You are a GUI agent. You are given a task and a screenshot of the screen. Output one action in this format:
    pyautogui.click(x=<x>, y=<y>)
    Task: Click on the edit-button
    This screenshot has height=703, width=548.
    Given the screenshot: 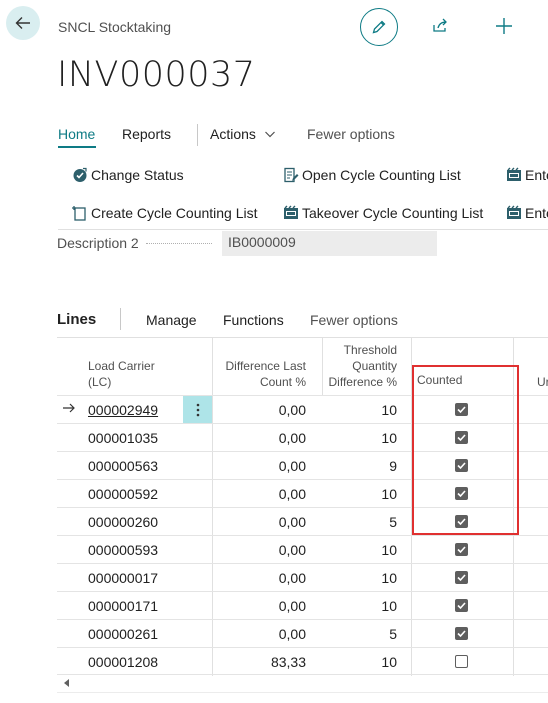 What is the action you would take?
    pyautogui.click(x=379, y=27)
    